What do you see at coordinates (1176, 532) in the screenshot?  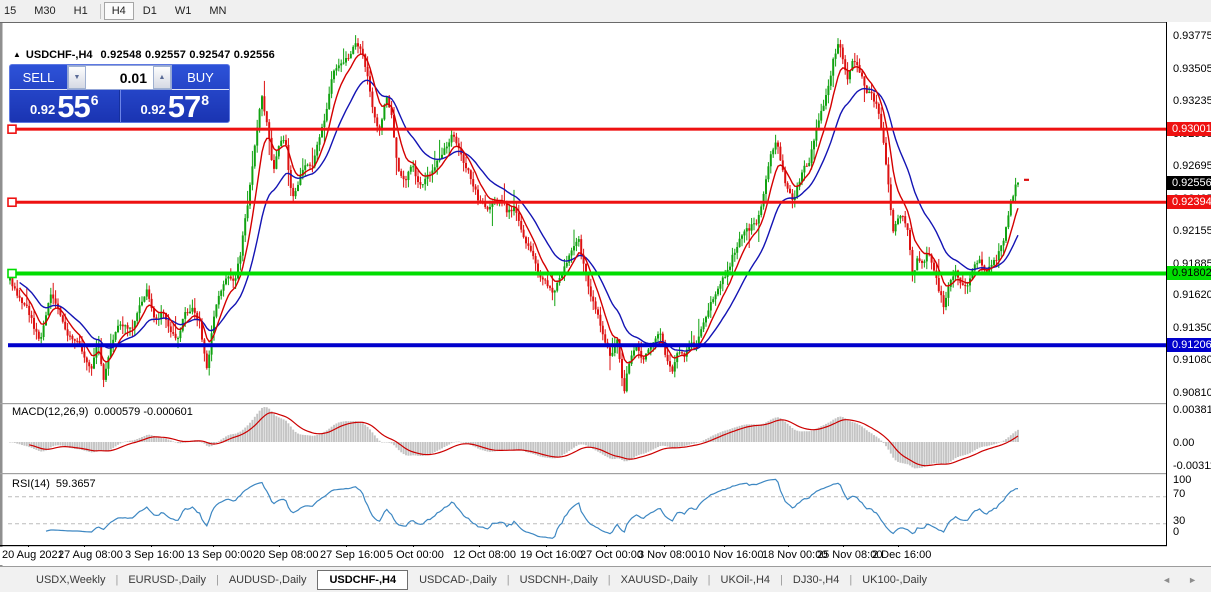 I see `rsi-tick-label: 0` at bounding box center [1176, 532].